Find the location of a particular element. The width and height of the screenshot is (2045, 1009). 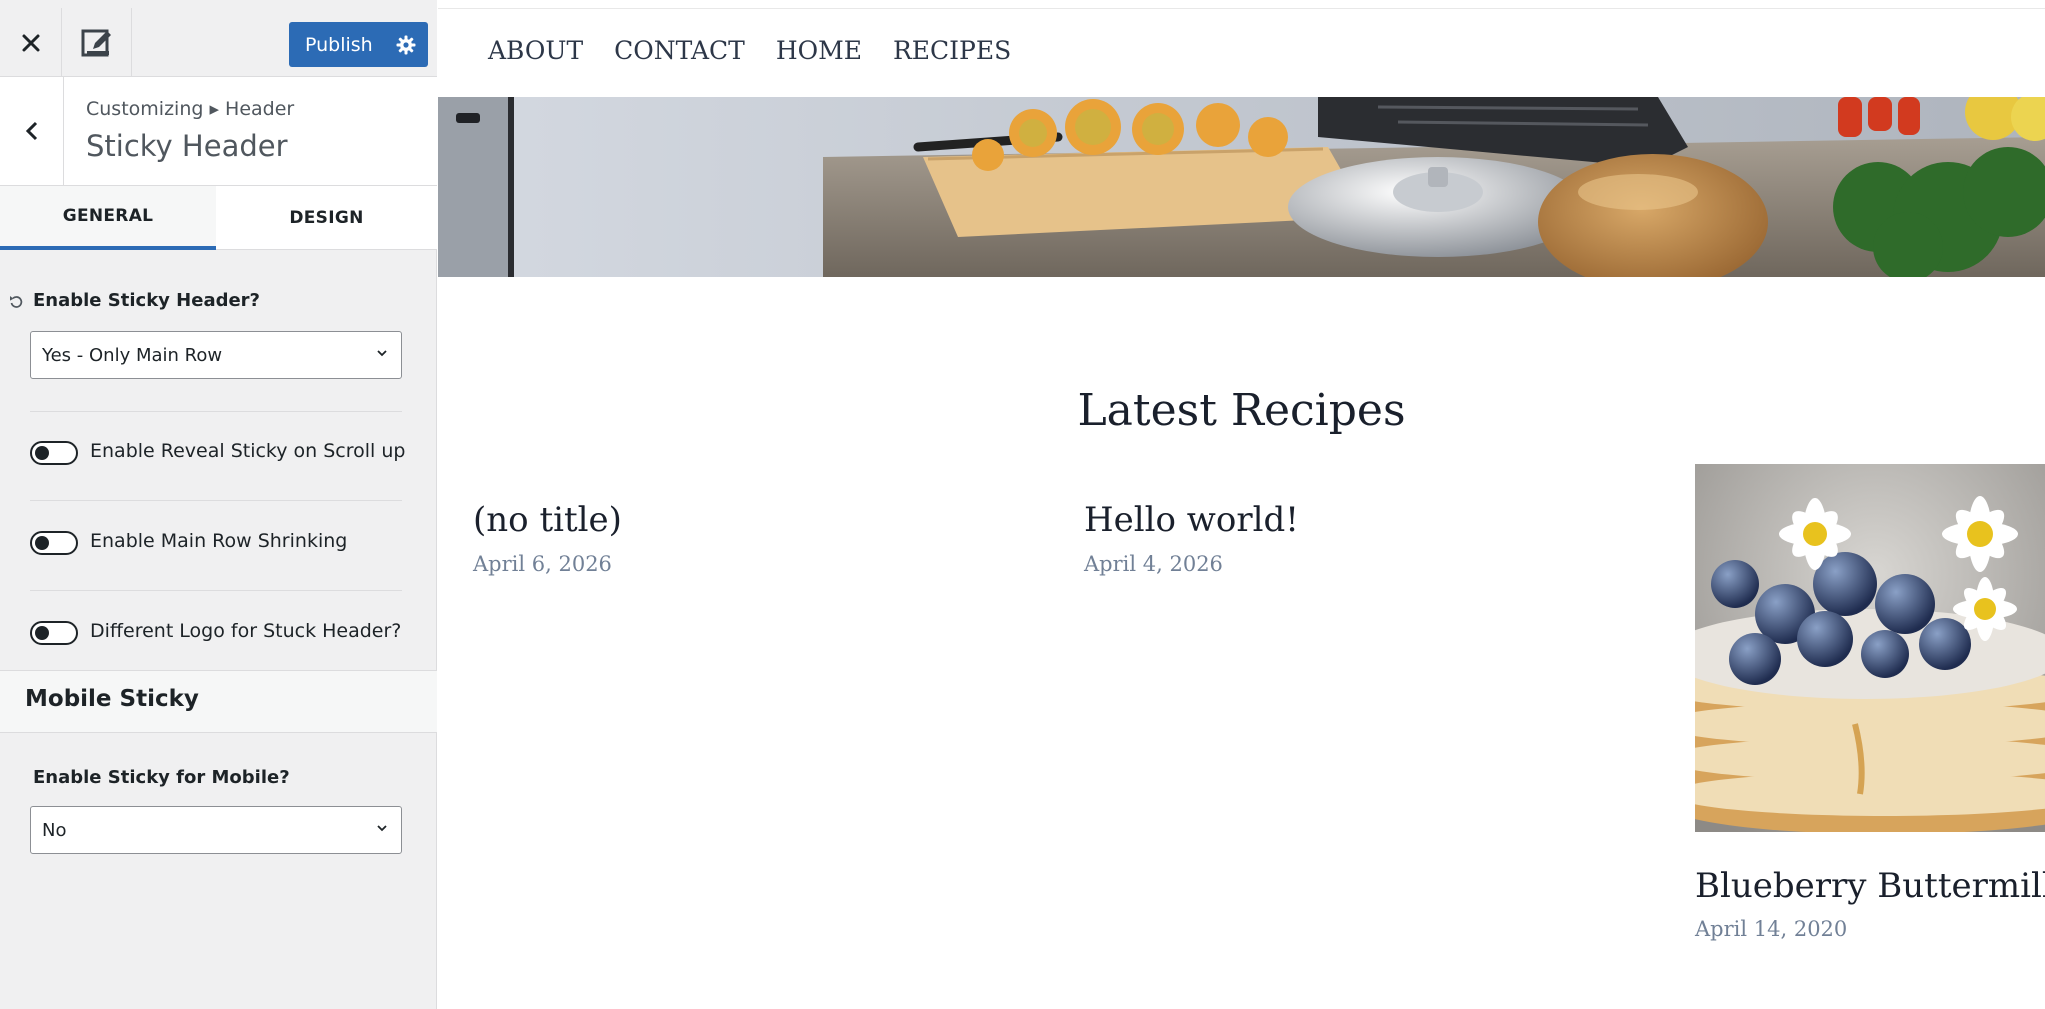

sticky-header-select: Yes - Only Main Row is located at coordinates (216, 355).